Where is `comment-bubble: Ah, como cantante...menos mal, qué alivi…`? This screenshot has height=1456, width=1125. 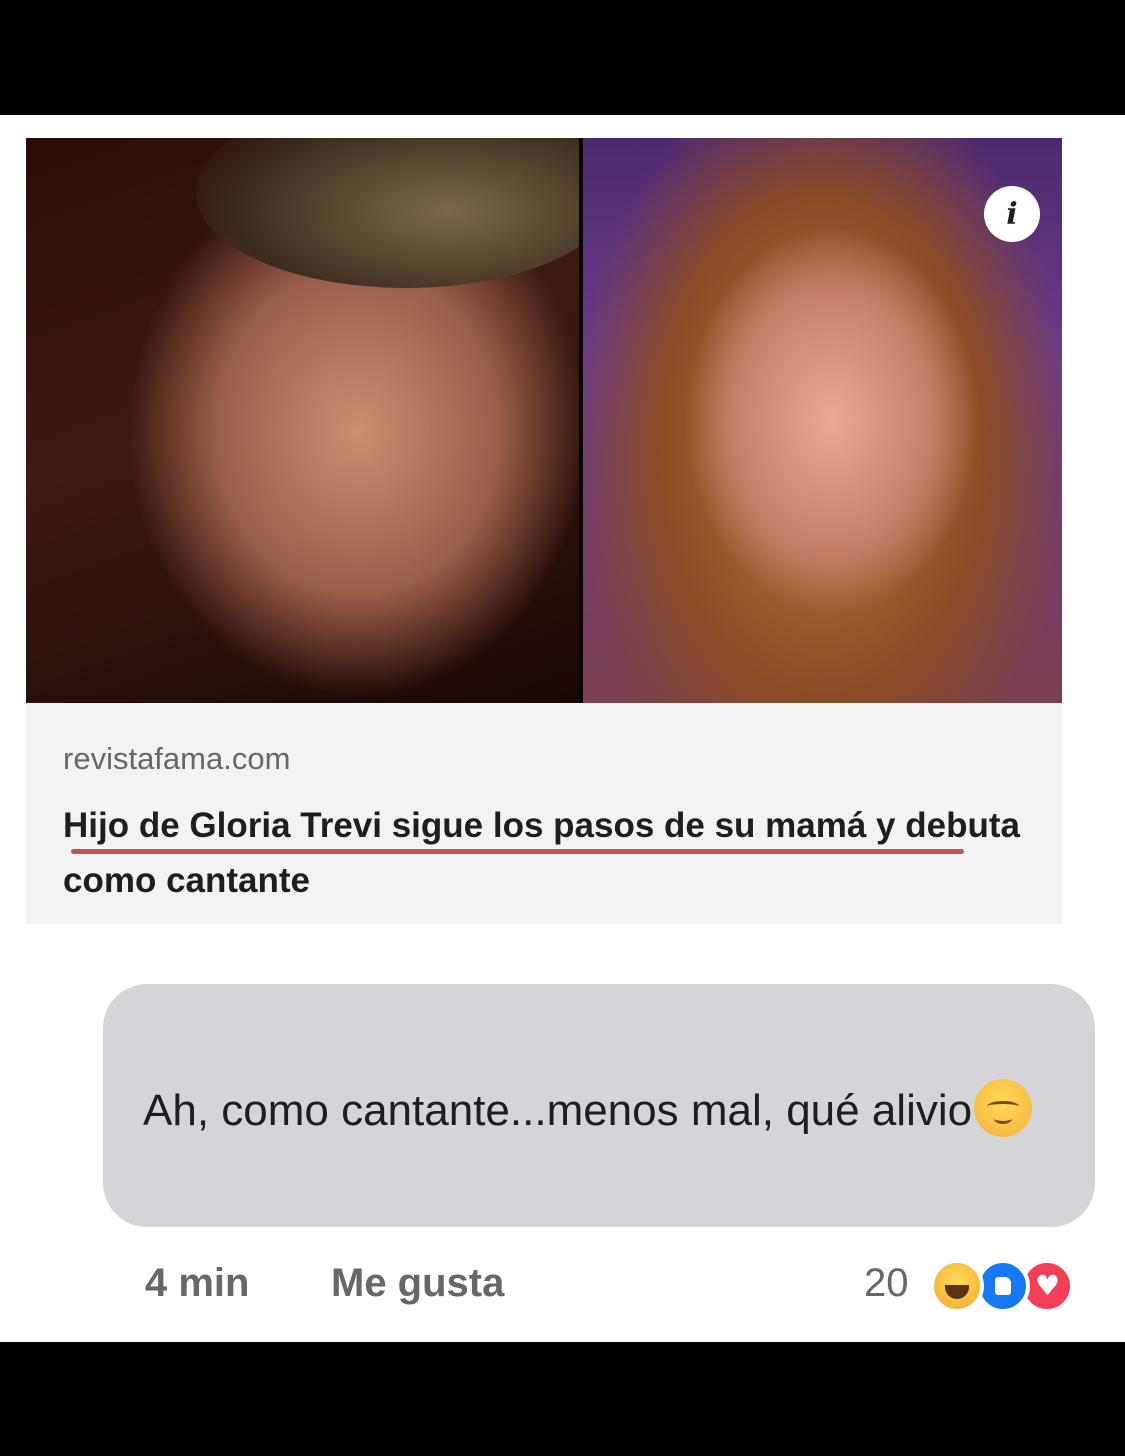
comment-bubble: Ah, como cantante...menos mal, qué alivi… is located at coordinates (599, 1105).